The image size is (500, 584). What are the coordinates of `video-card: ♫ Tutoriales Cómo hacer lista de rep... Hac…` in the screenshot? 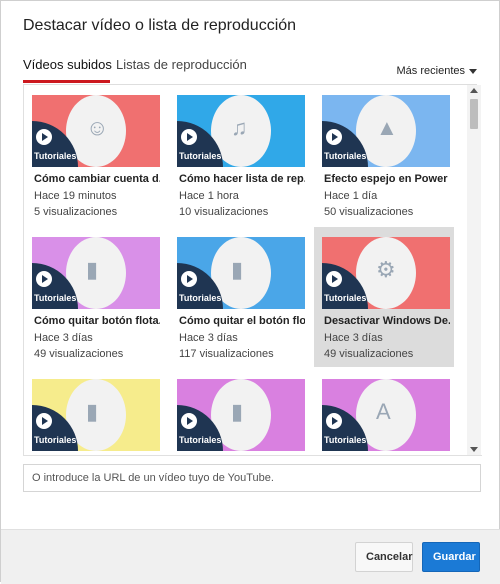 It's located at (239, 155).